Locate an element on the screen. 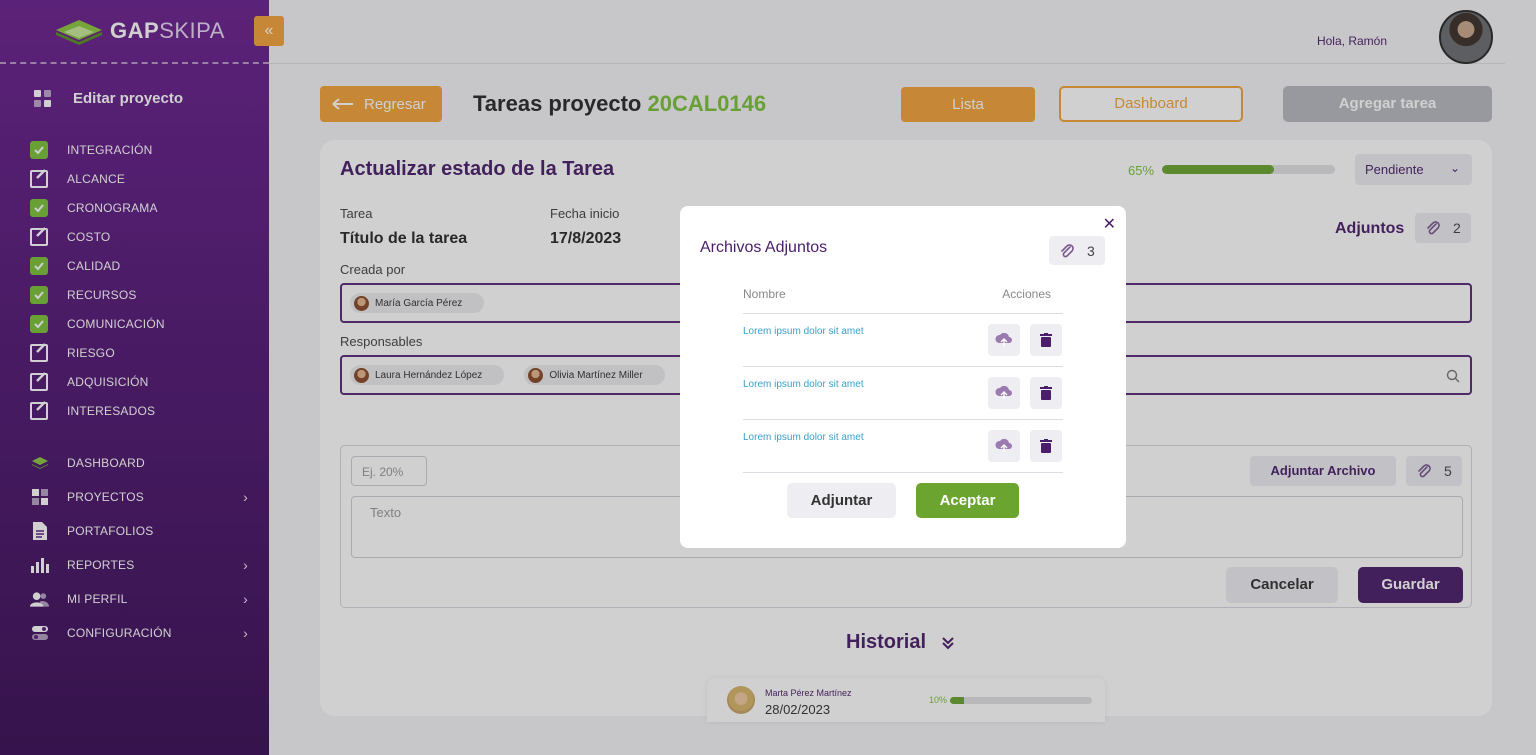  modal-accept-button: Aceptar is located at coordinates (967, 500).